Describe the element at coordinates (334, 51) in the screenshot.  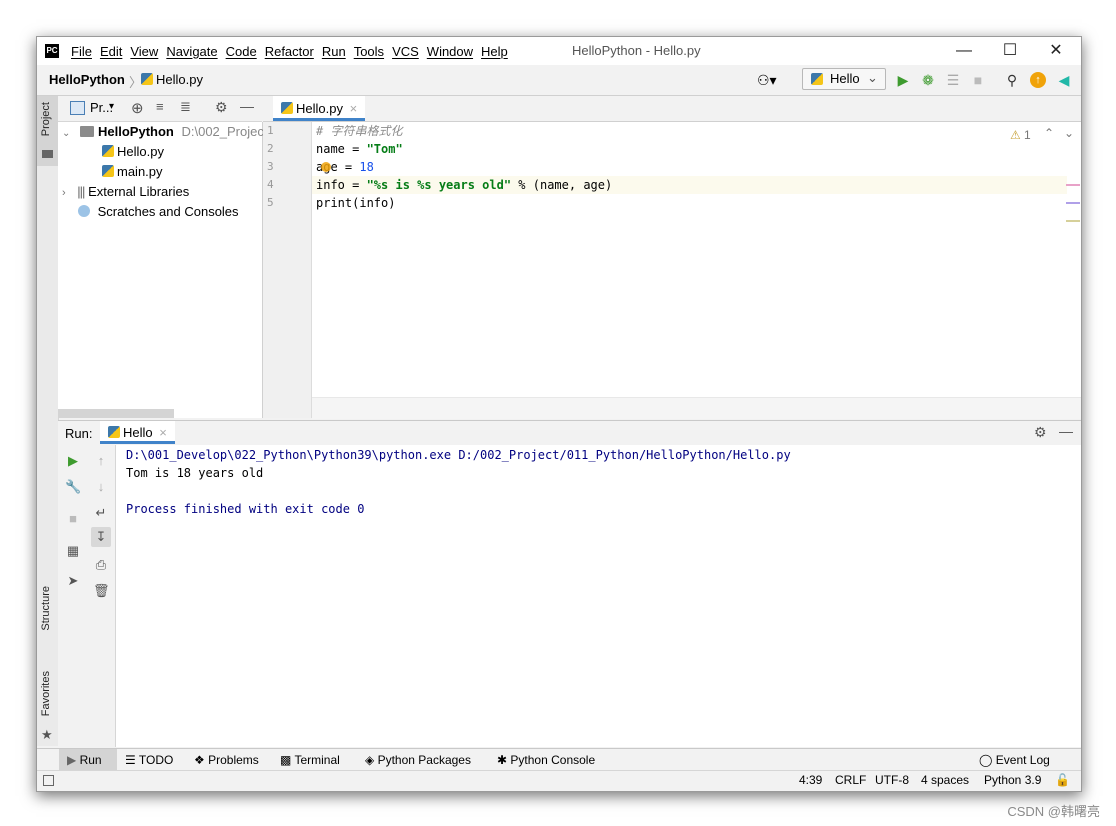
I see `menu-run: Run` at that location.